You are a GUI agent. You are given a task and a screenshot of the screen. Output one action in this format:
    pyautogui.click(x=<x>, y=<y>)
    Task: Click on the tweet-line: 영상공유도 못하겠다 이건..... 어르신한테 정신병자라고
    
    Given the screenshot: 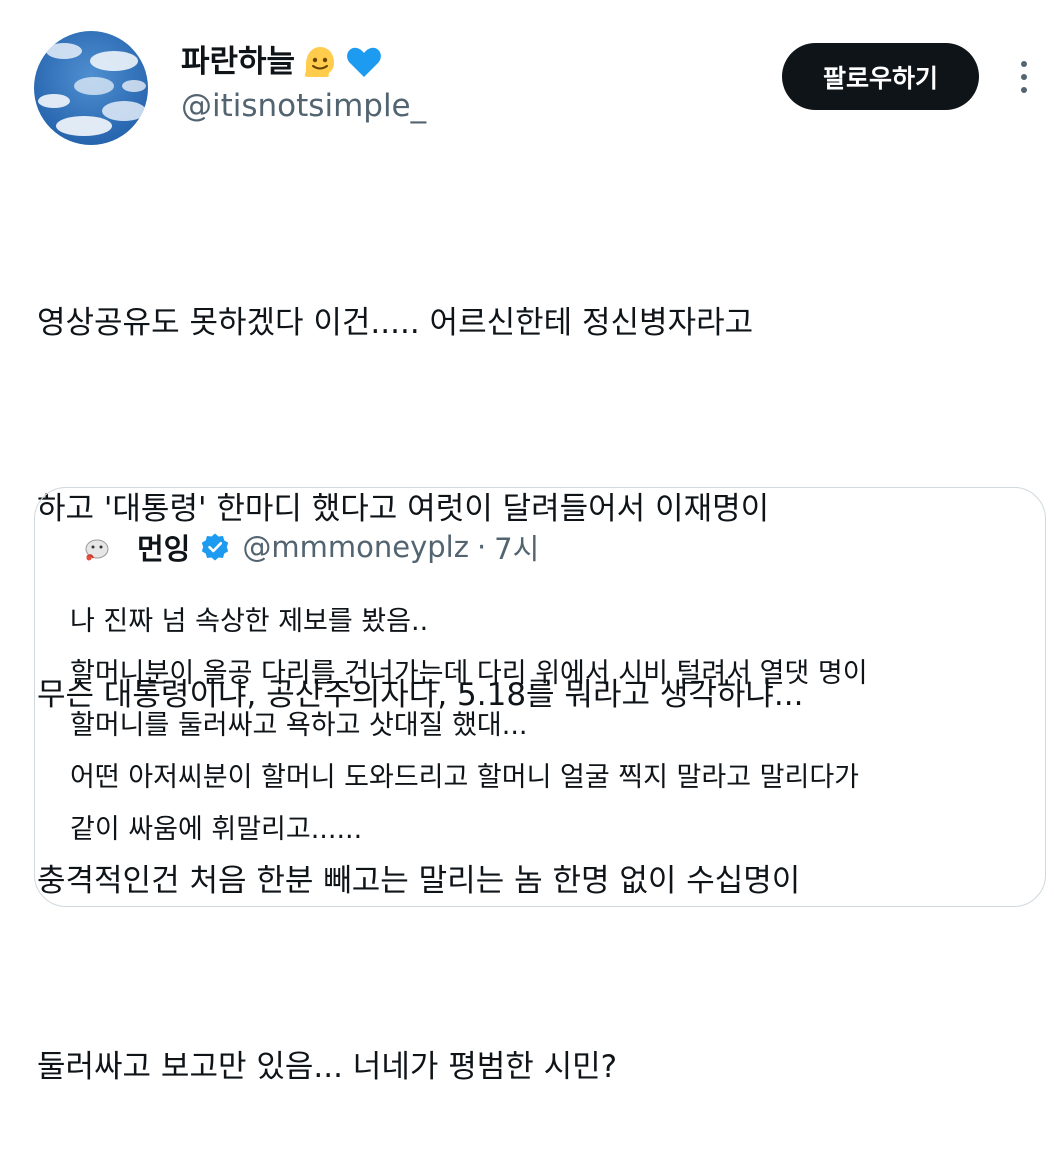 What is the action you would take?
    pyautogui.click(x=395, y=323)
    